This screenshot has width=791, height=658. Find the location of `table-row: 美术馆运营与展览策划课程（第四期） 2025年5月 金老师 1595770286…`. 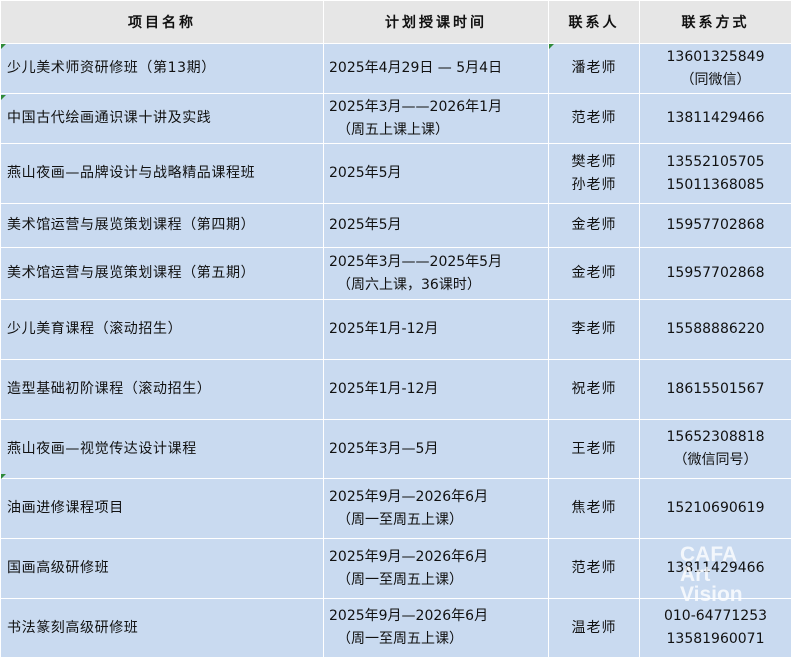

table-row: 美术馆运营与展览策划课程（第四期） 2025年5月 金老师 1595770286… is located at coordinates (396, 226).